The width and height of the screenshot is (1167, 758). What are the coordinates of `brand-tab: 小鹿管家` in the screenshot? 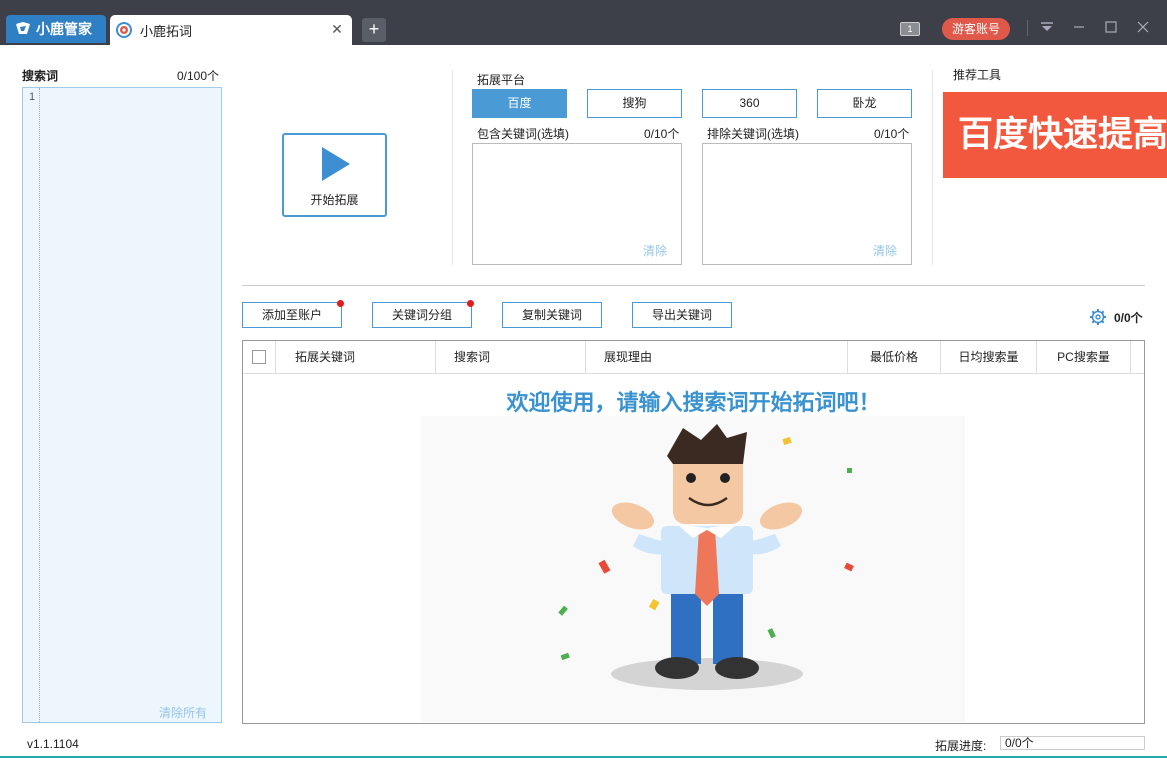 It's located at (56, 29).